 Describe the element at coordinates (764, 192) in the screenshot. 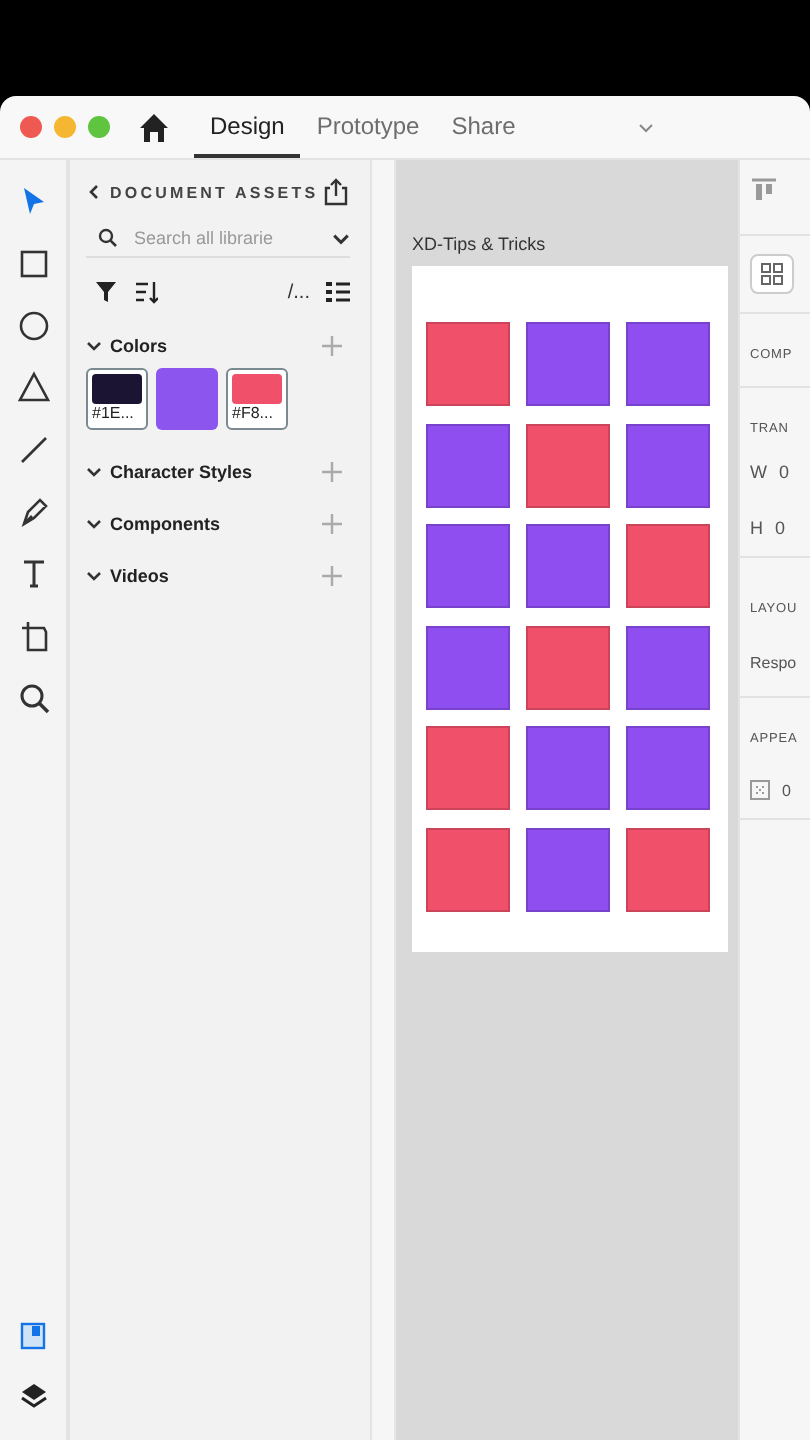

I see `align-top-icon` at that location.